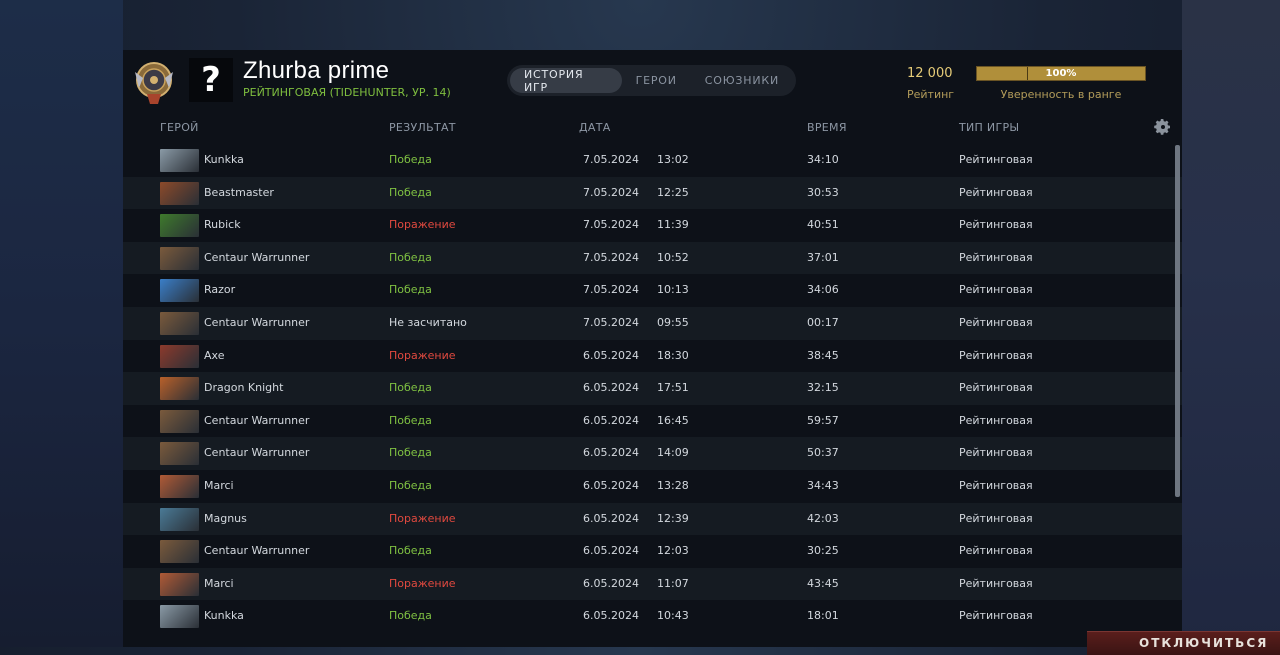  I want to click on tab-match-history: ИСТОРИЯ ИГР, so click(566, 81).